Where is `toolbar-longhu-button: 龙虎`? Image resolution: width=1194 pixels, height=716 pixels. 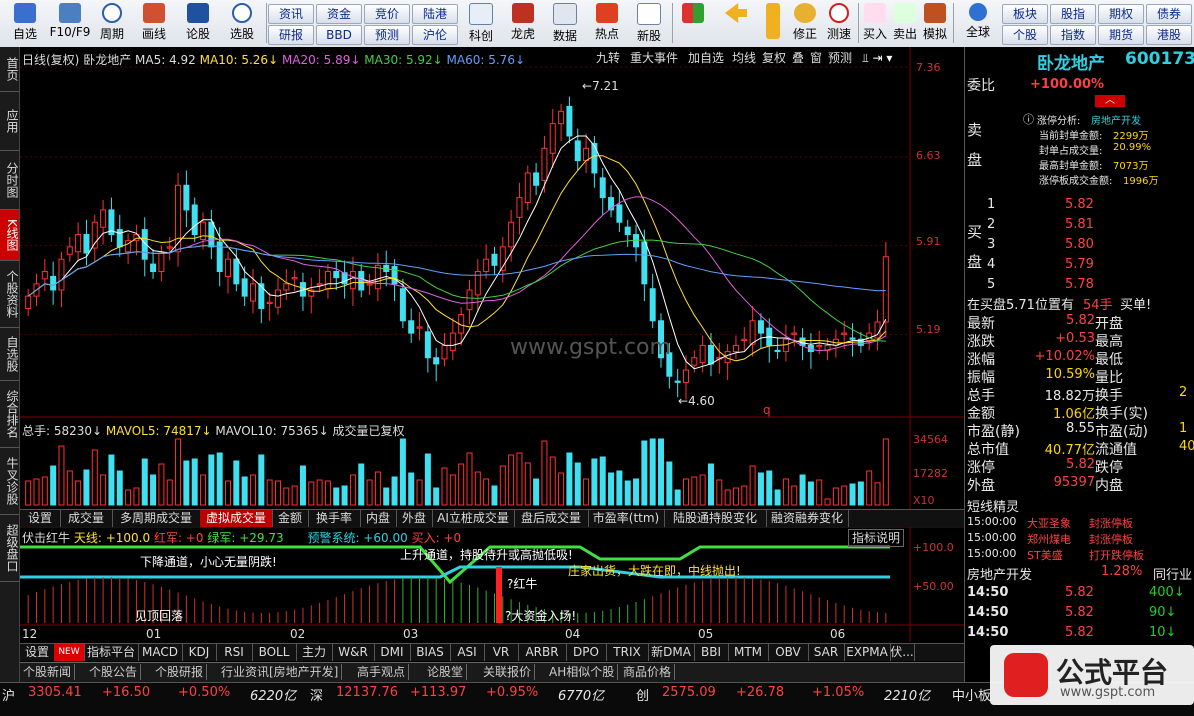 toolbar-longhu-button: 龙虎 is located at coordinates (523, 23).